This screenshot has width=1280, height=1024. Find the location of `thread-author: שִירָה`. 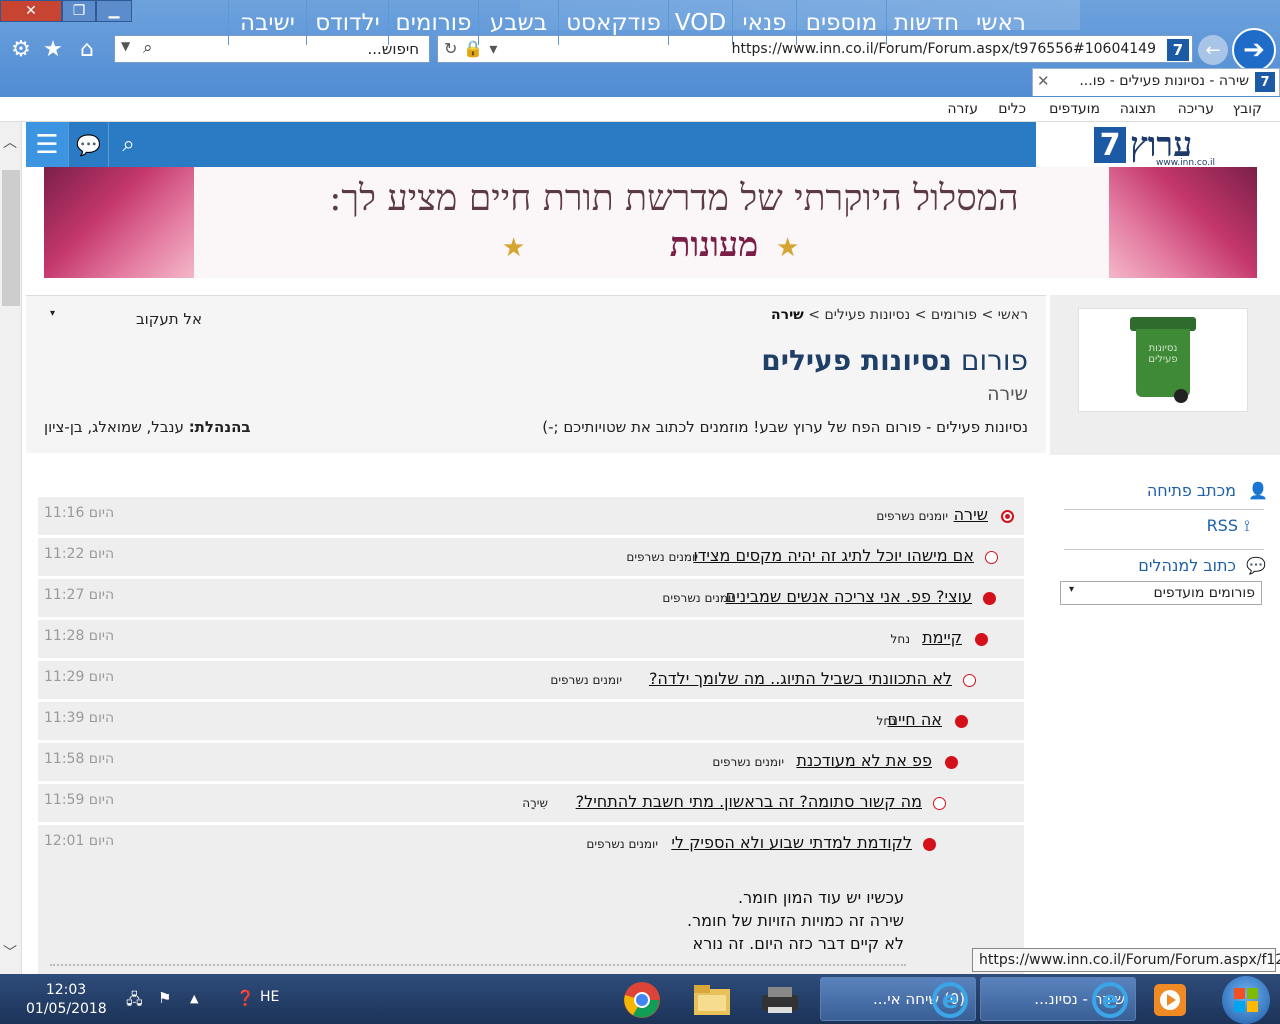

thread-author: שִירָה is located at coordinates (535, 803).